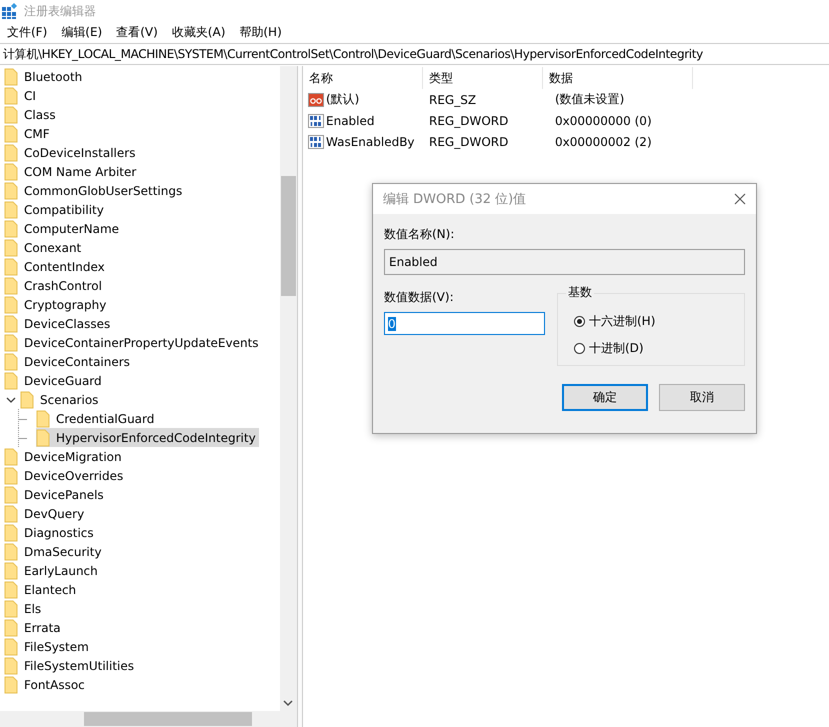 The height and width of the screenshot is (727, 829). I want to click on value-name: Enabled, so click(350, 121).